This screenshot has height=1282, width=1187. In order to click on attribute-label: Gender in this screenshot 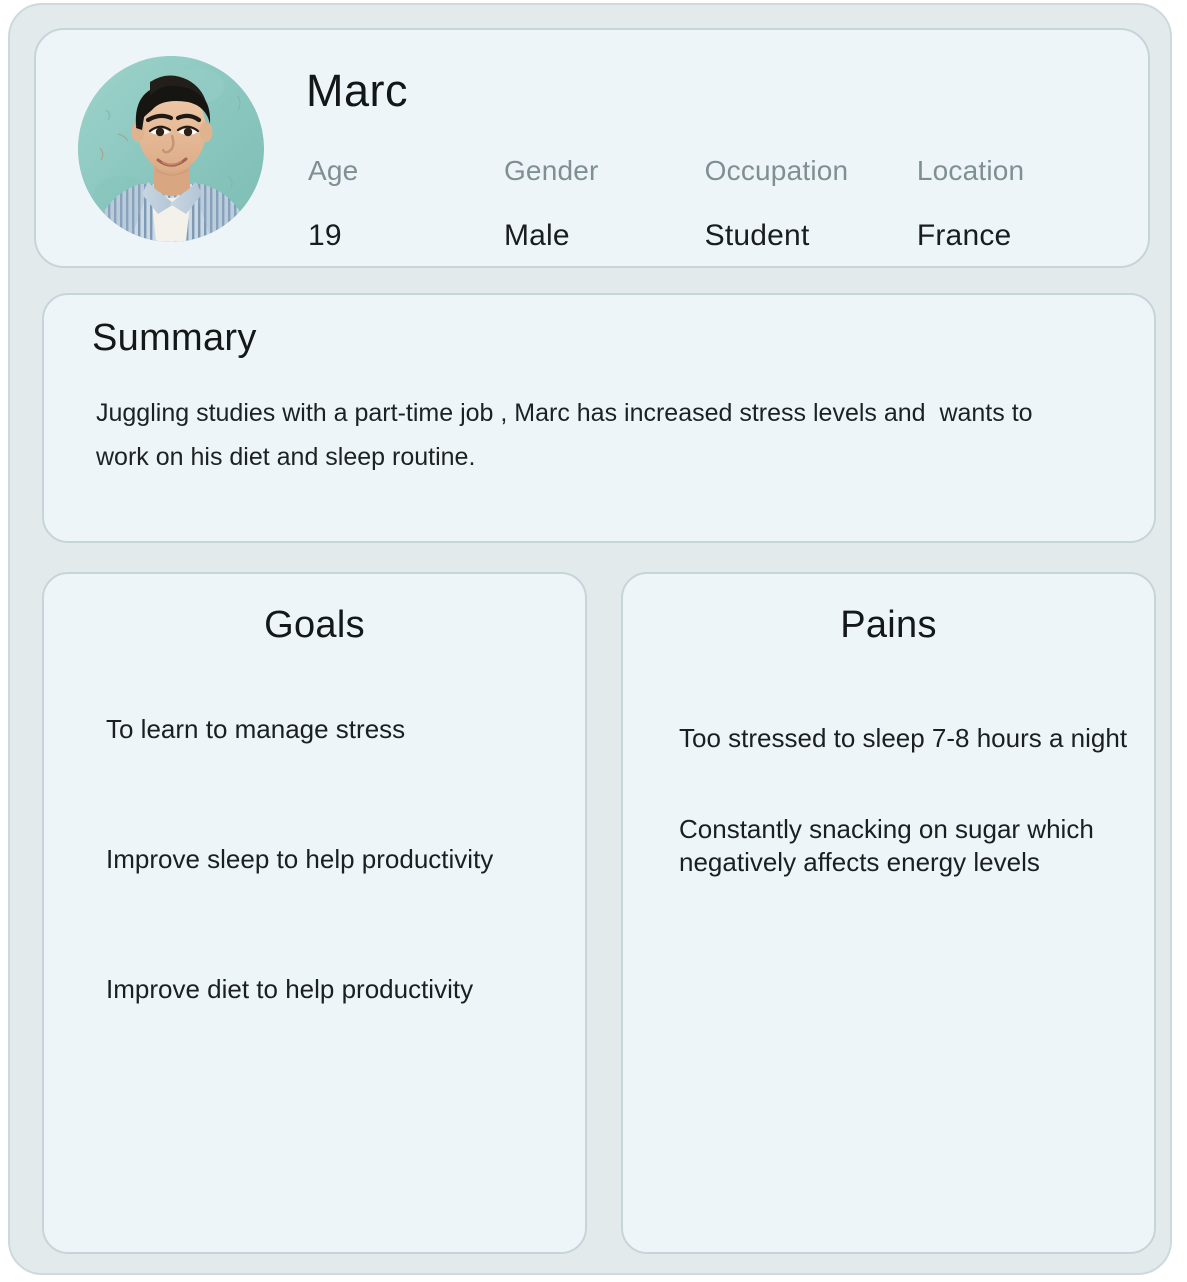, I will do `click(551, 170)`.